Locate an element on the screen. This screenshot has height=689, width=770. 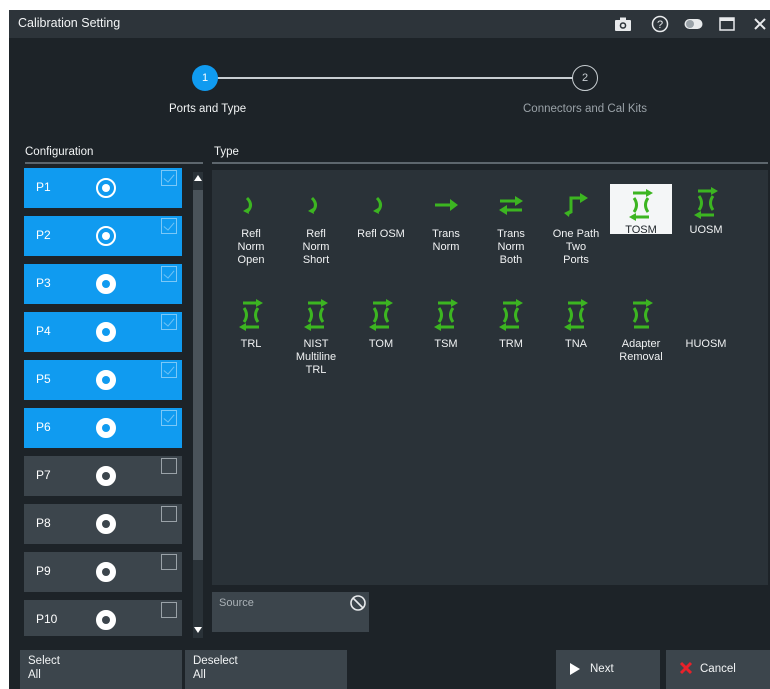
type-one-path-two-ports: One Path Two Ports is located at coordinates (576, 228).